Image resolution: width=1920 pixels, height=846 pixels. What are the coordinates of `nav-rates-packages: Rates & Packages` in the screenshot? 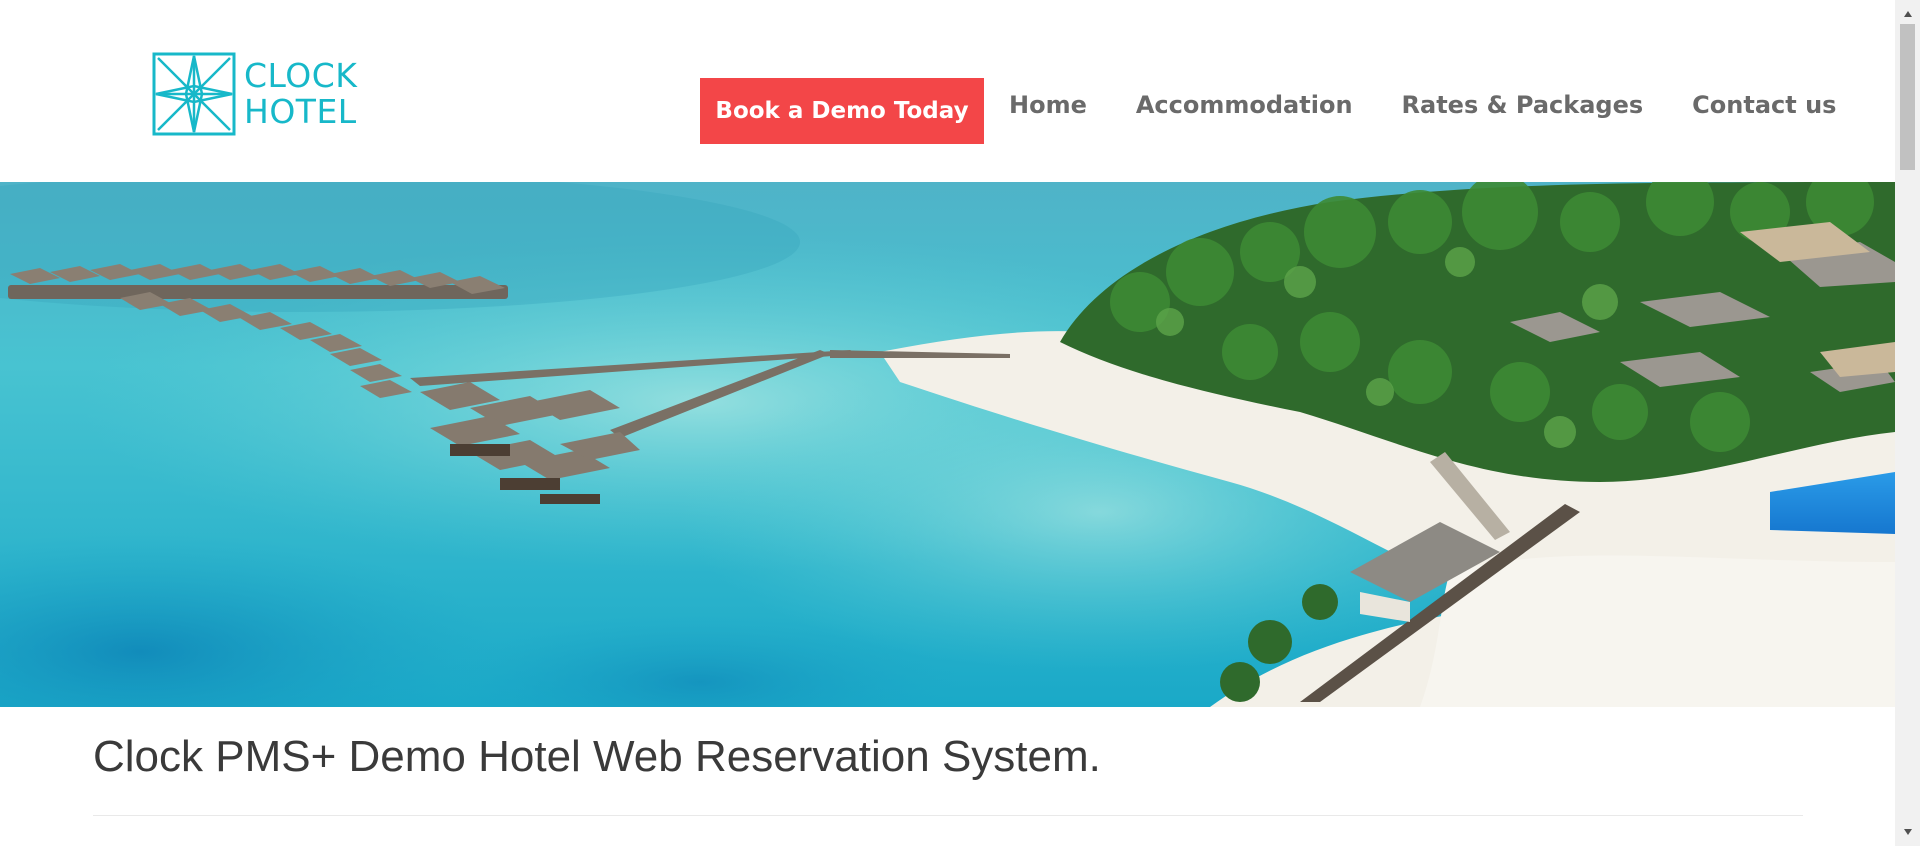 It's located at (1523, 105).